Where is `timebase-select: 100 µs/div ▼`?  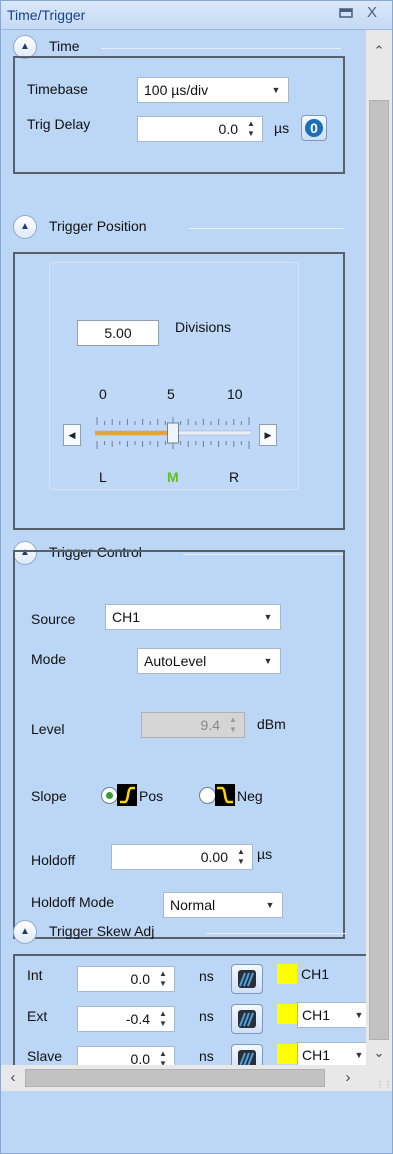 timebase-select: 100 µs/div ▼ is located at coordinates (213, 90).